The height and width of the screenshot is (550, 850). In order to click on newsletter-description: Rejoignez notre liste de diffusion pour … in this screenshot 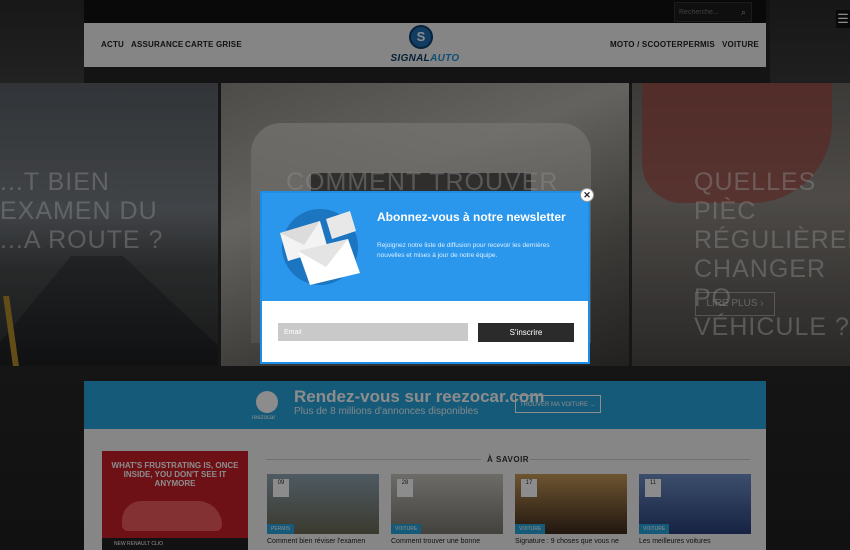, I will do `click(463, 250)`.